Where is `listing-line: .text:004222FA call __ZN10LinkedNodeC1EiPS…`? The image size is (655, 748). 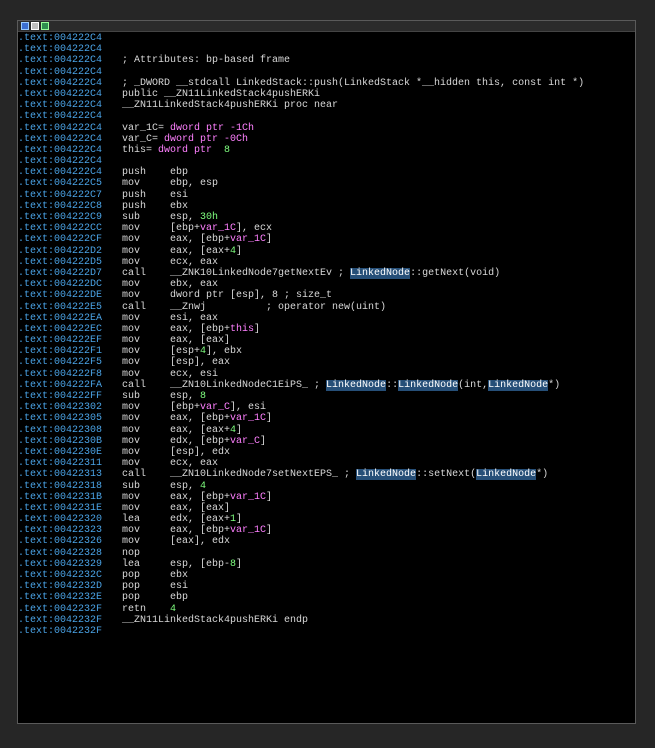 listing-line: .text:004222FA call __ZN10LinkedNodeC1EiPS… is located at coordinates (326, 385).